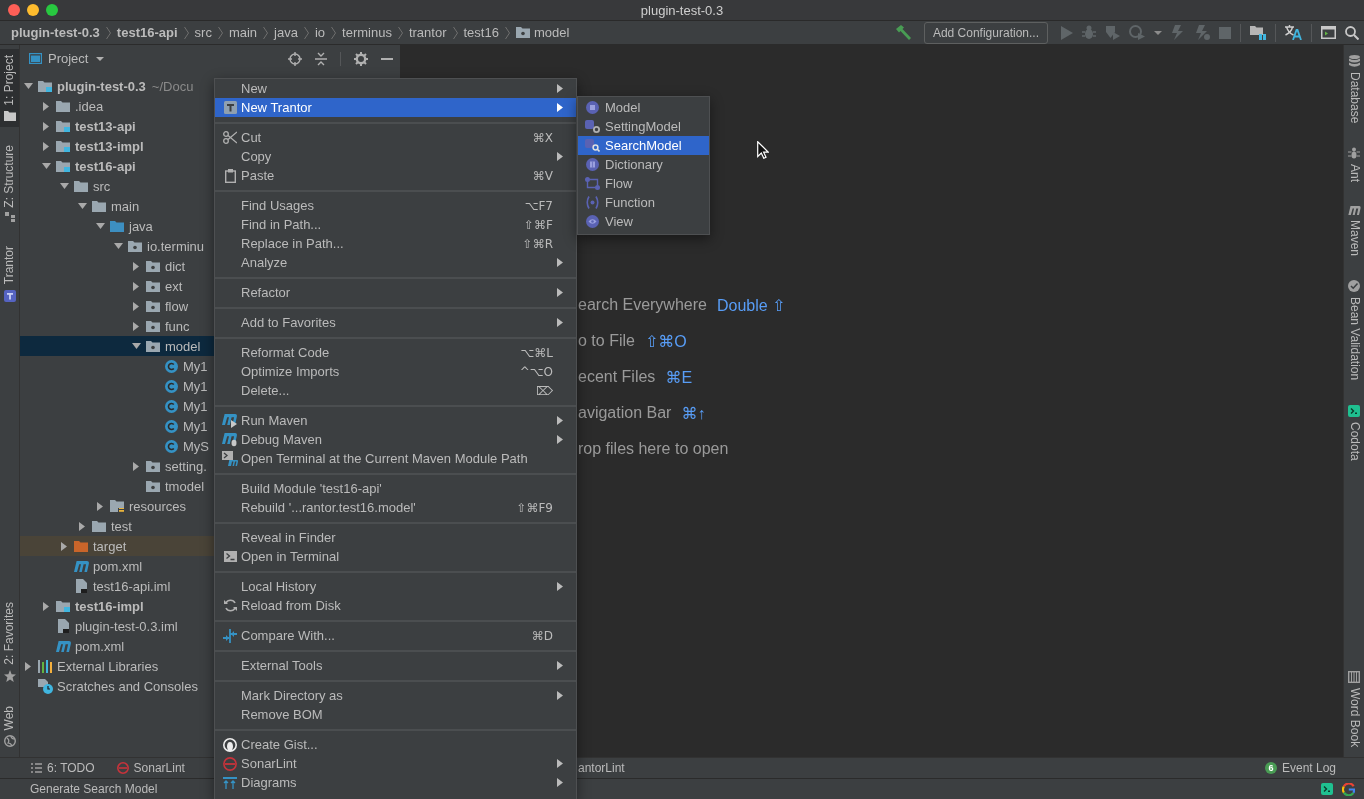 The width and height of the screenshot is (1364, 799). Describe the element at coordinates (1158, 32) in the screenshot. I see `caret-icon` at that location.